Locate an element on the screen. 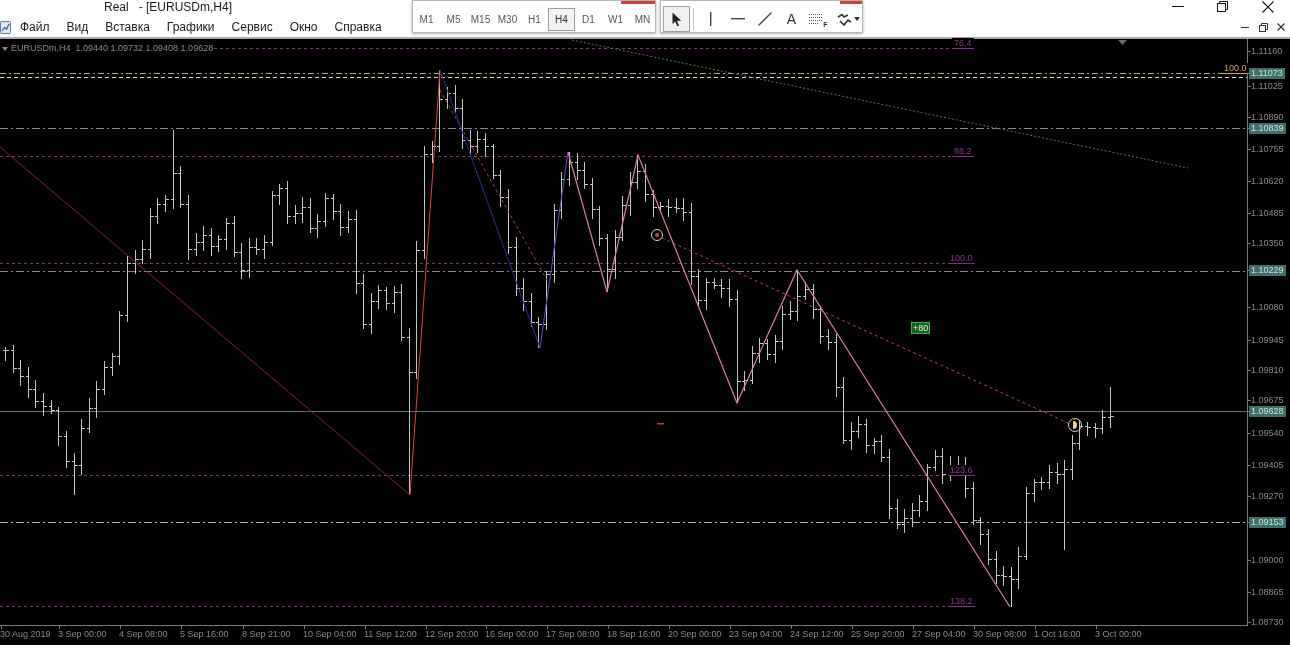 The width and height of the screenshot is (1290, 648). time-label: 17 Sep 08:00 is located at coordinates (573, 634).